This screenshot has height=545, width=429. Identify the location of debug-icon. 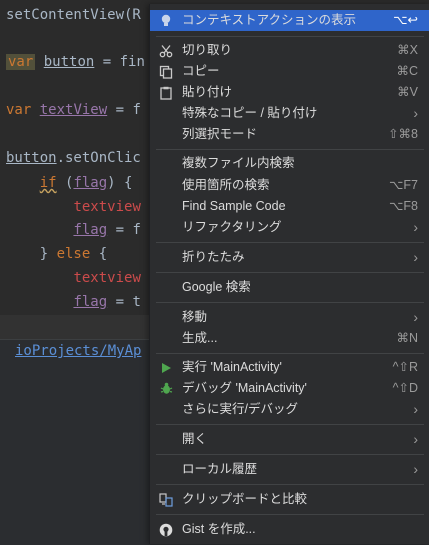
(166, 388).